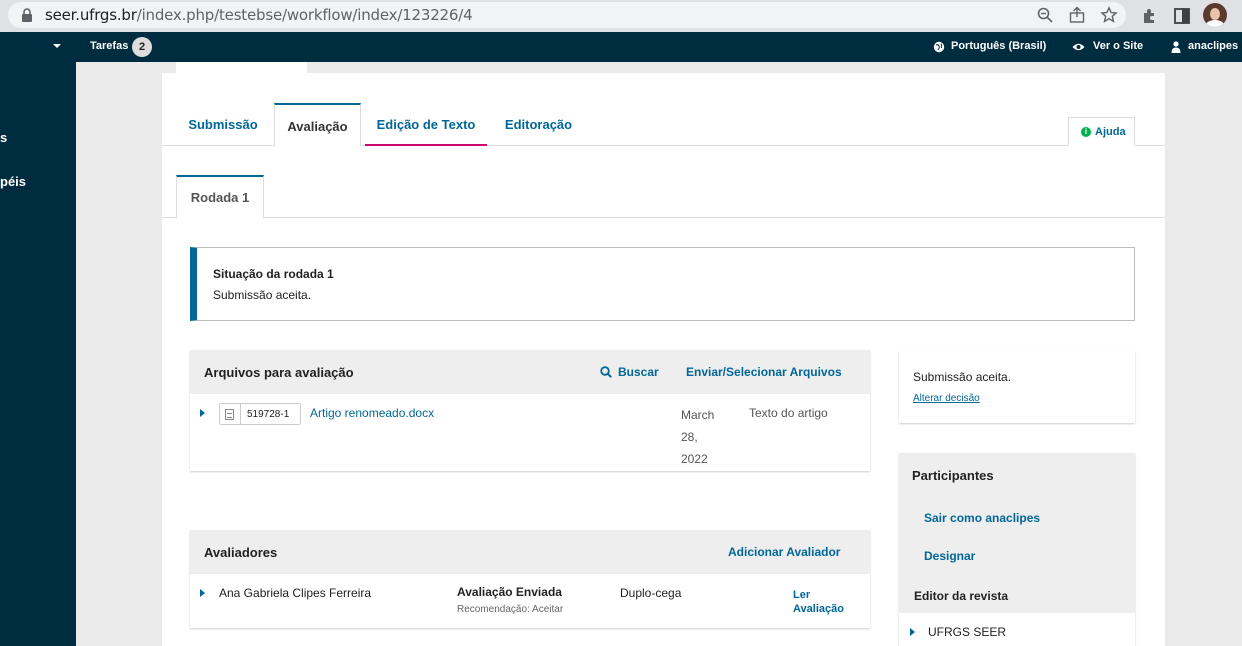 The image size is (1242, 646). What do you see at coordinates (510, 609) in the screenshot?
I see `review-recommendation: Recomendação: Aceitar` at bounding box center [510, 609].